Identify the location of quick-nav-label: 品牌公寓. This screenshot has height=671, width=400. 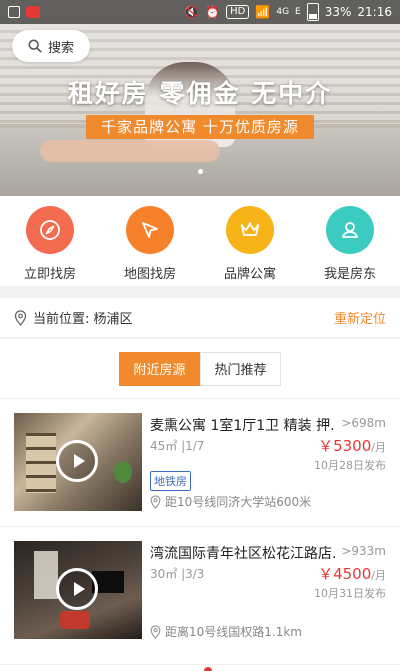
(249, 274).